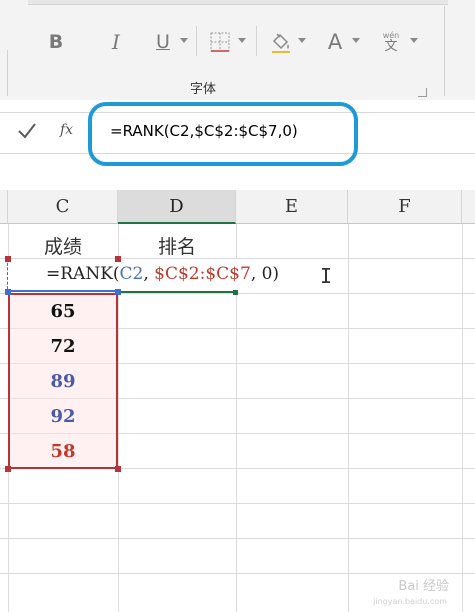  I want to click on borders-button, so click(220, 42).